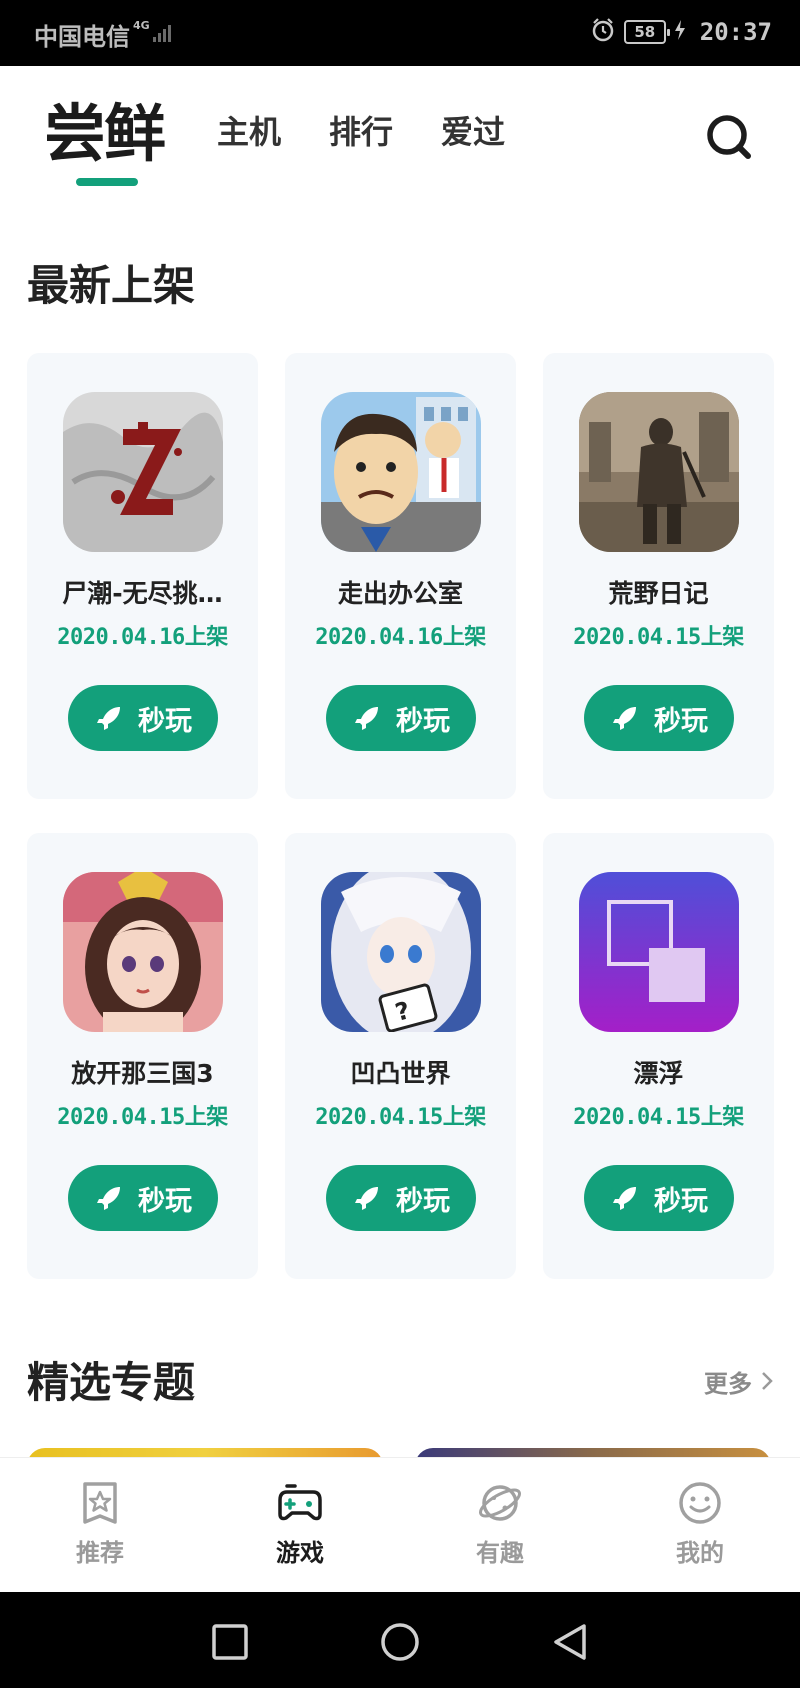 The width and height of the screenshot is (800, 1688). What do you see at coordinates (500, 1553) in the screenshot?
I see `bottom-nav-label: 有趣` at bounding box center [500, 1553].